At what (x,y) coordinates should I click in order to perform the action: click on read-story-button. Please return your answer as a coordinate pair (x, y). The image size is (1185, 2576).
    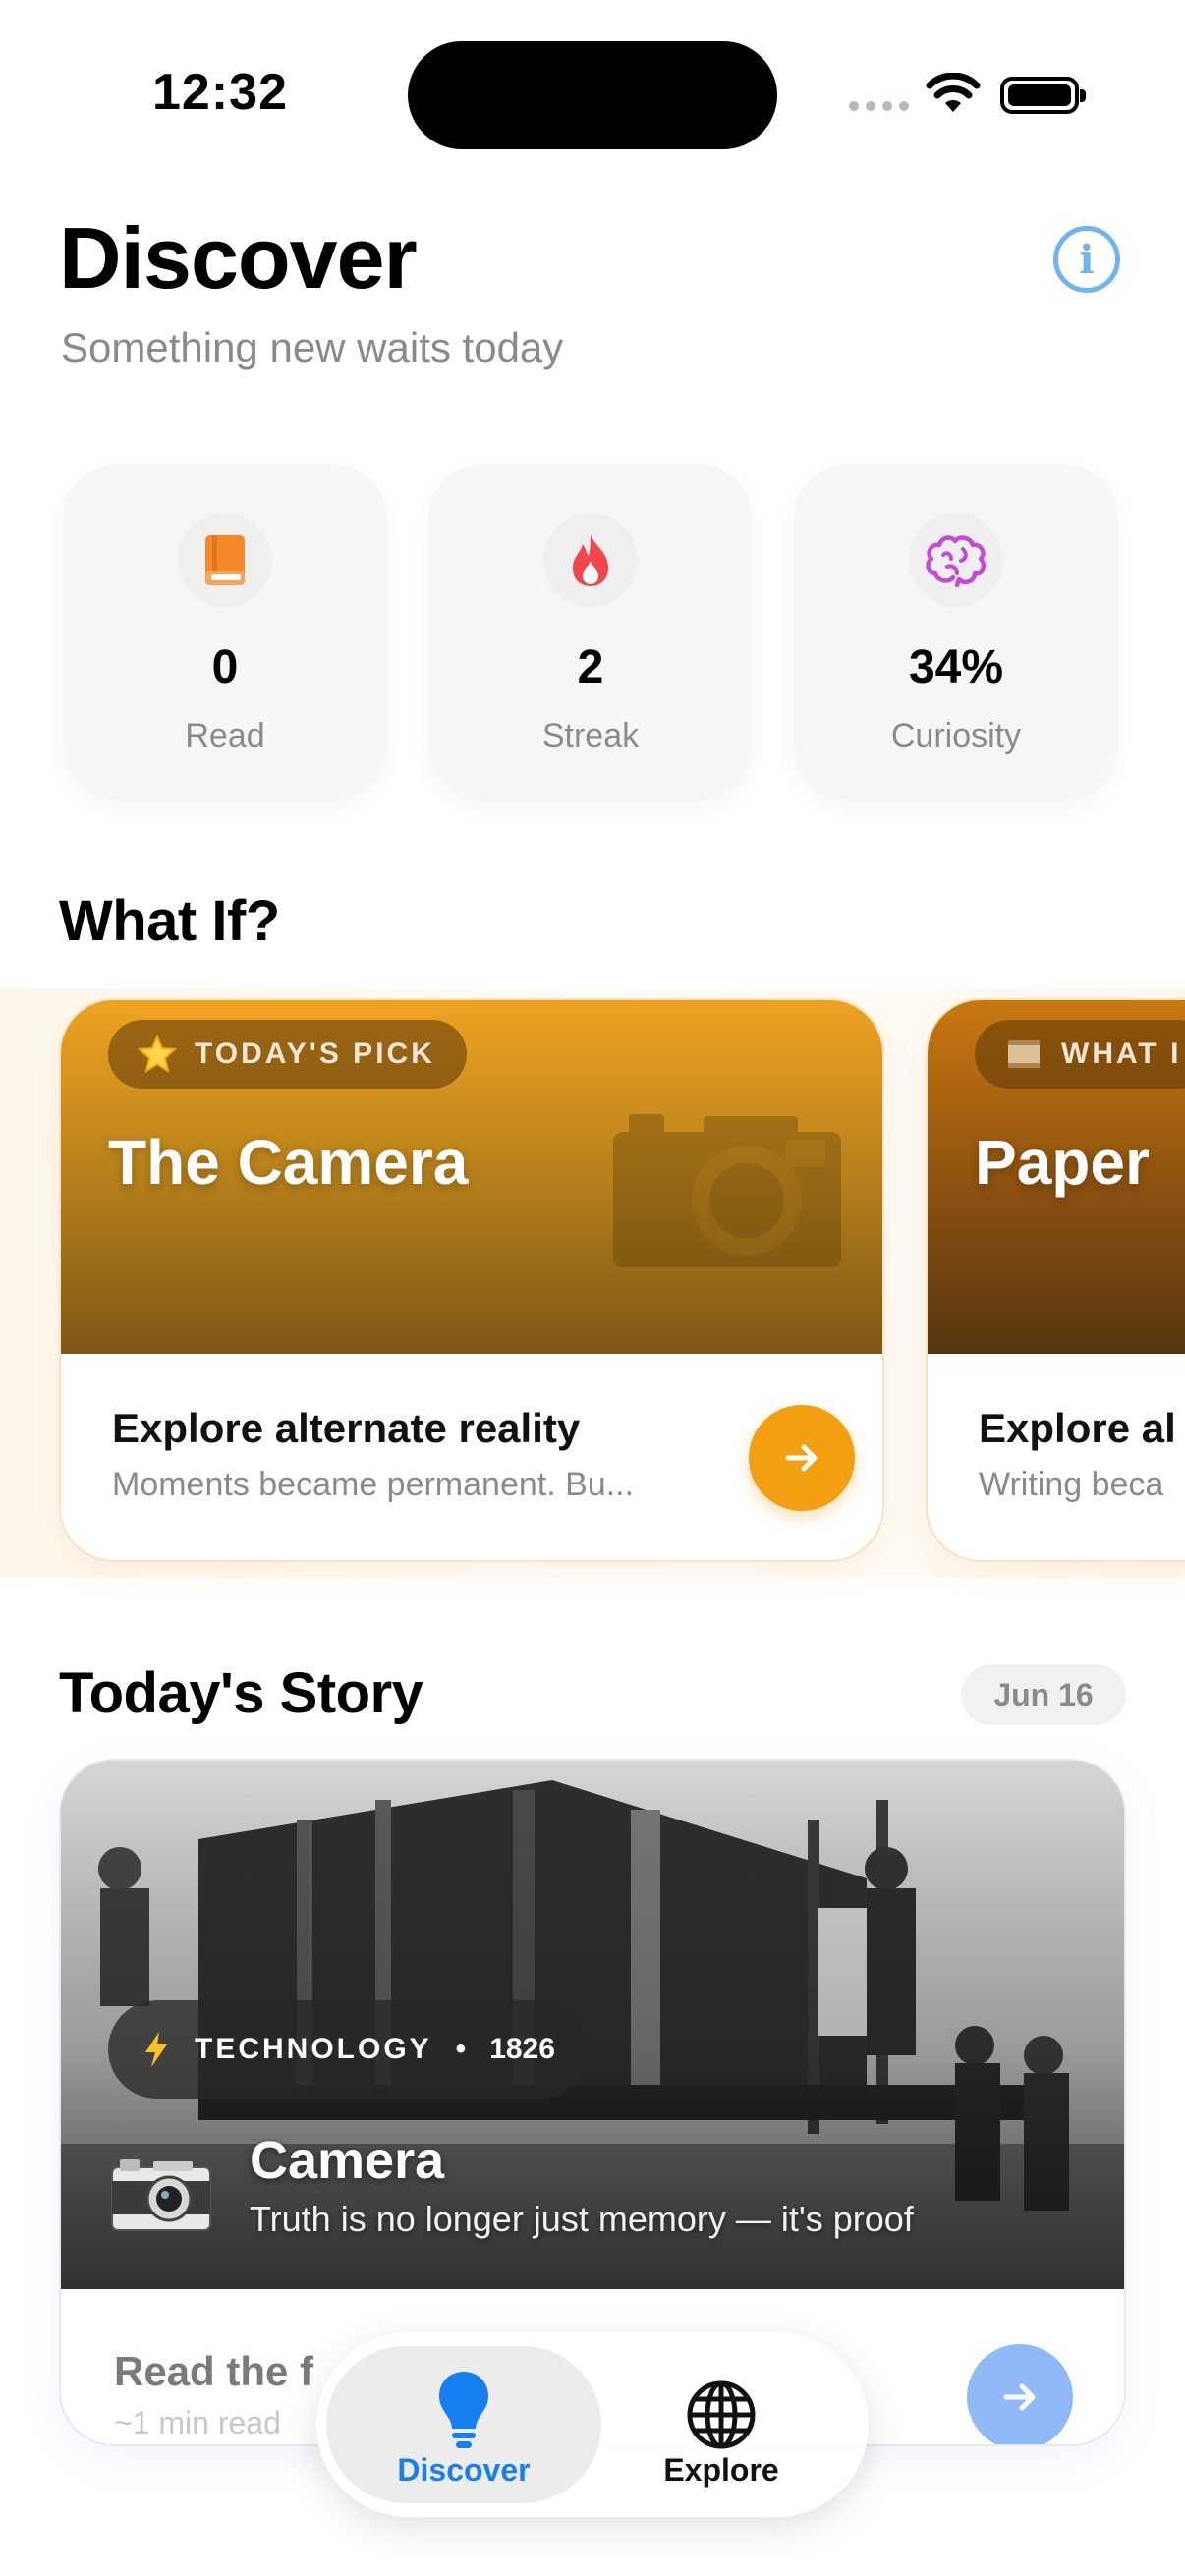
    Looking at the image, I should click on (1020, 2394).